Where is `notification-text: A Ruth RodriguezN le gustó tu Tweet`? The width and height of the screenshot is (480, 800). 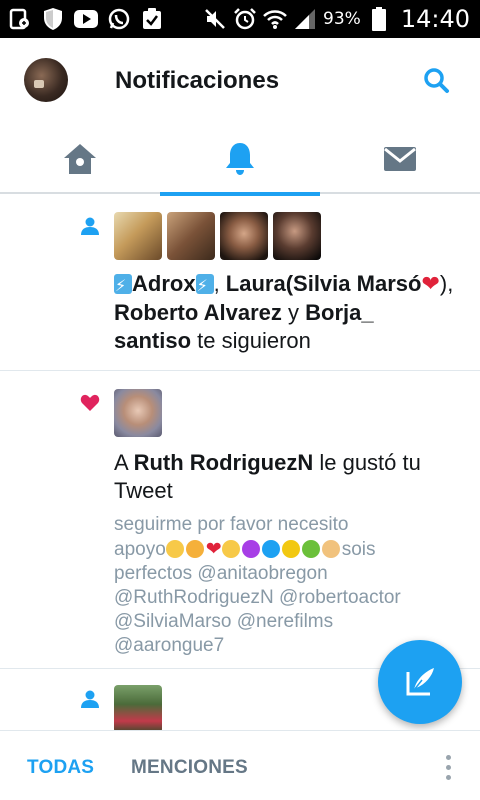
notification-text: A Ruth RodriguezN le gustó tu Tweet is located at coordinates (284, 477).